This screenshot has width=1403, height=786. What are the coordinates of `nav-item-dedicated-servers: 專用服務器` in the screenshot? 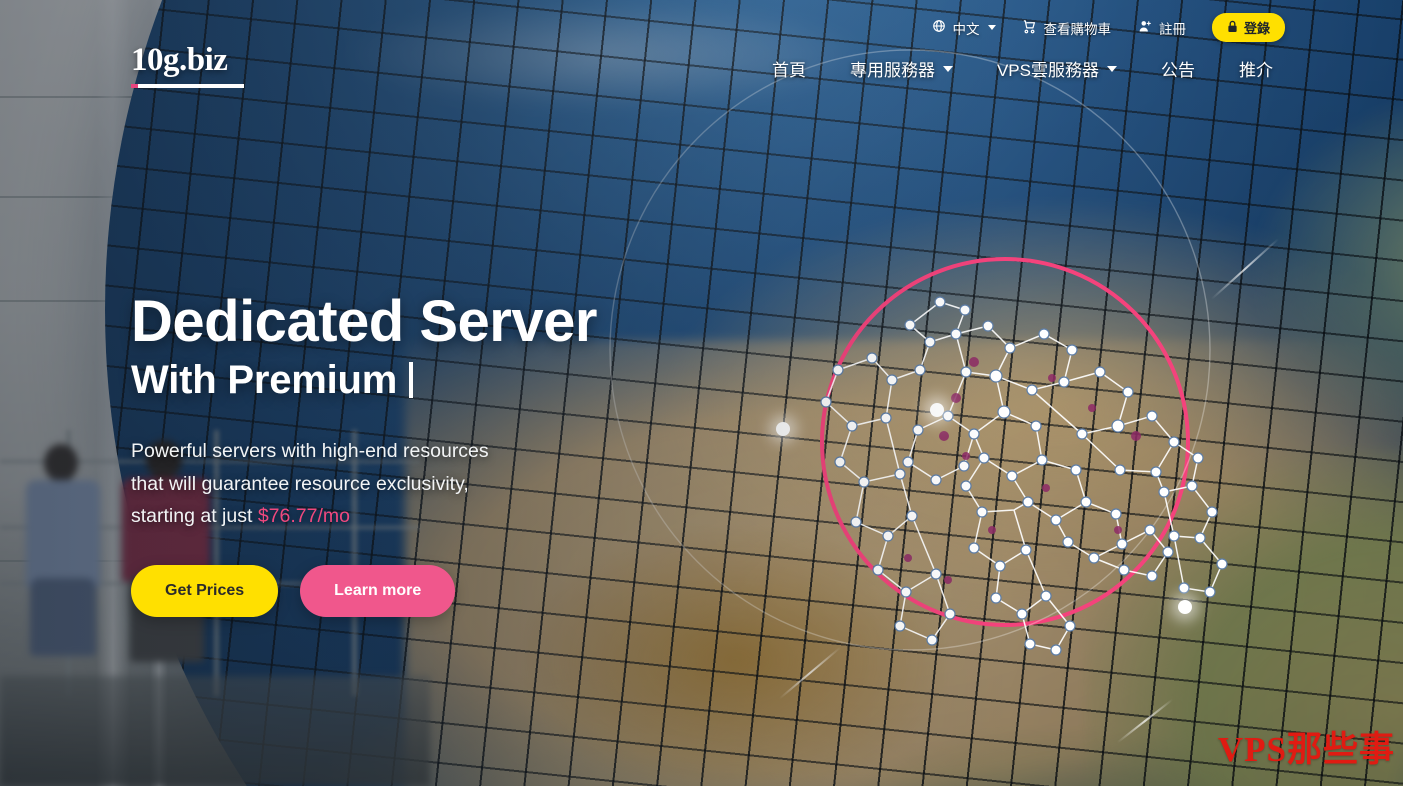 It's located at (901, 68).